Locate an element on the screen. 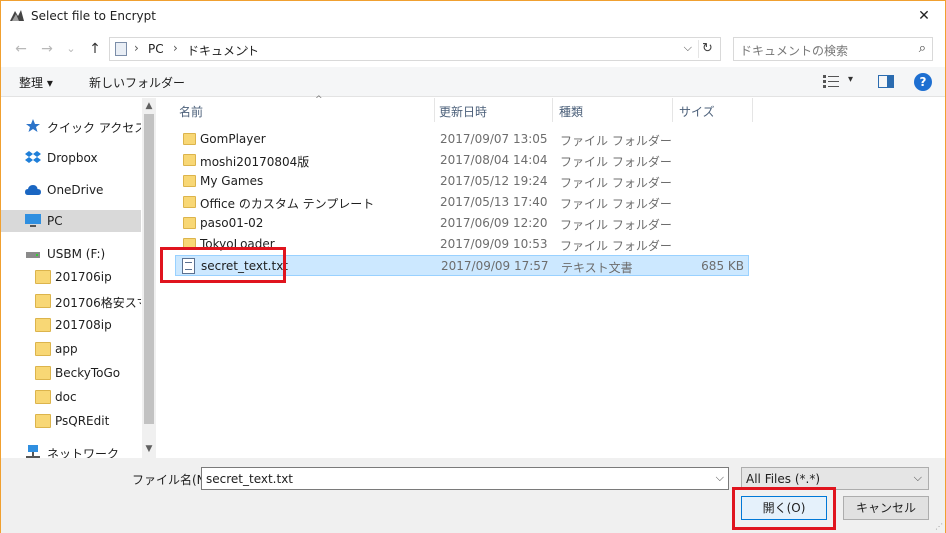  sidebar-item-folder: BeckyToGo is located at coordinates (71, 373).